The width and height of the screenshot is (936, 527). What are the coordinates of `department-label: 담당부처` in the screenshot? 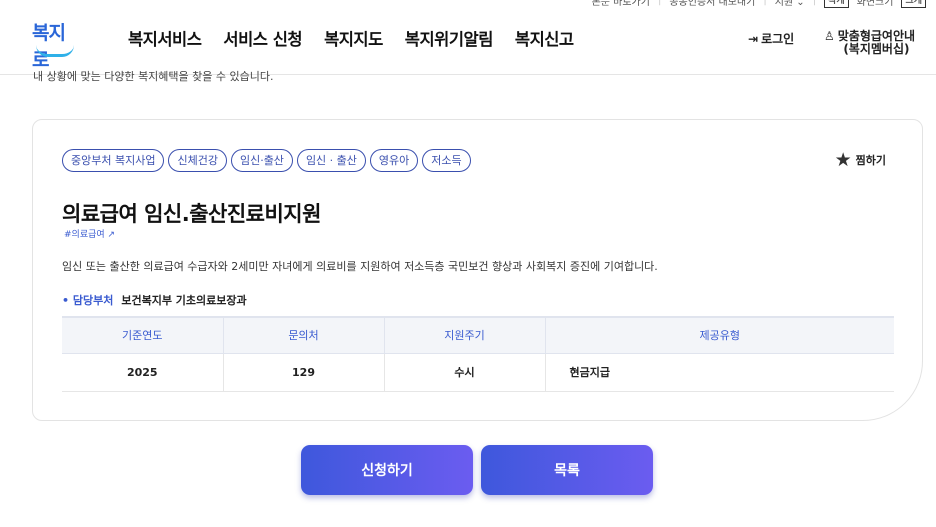 It's located at (87, 300).